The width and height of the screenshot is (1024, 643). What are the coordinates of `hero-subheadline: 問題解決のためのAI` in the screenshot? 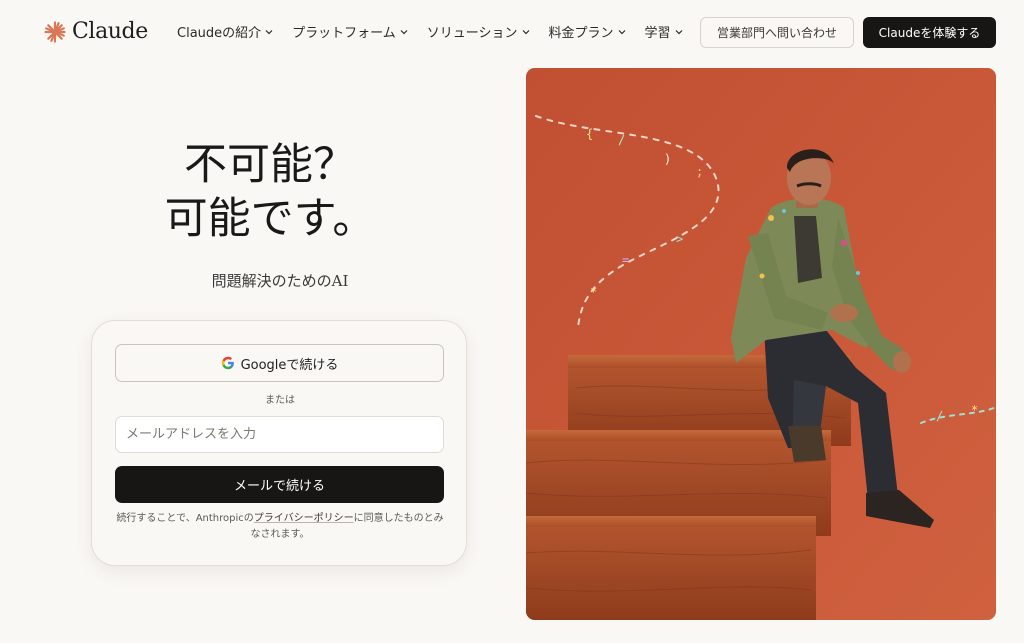 It's located at (280, 281).